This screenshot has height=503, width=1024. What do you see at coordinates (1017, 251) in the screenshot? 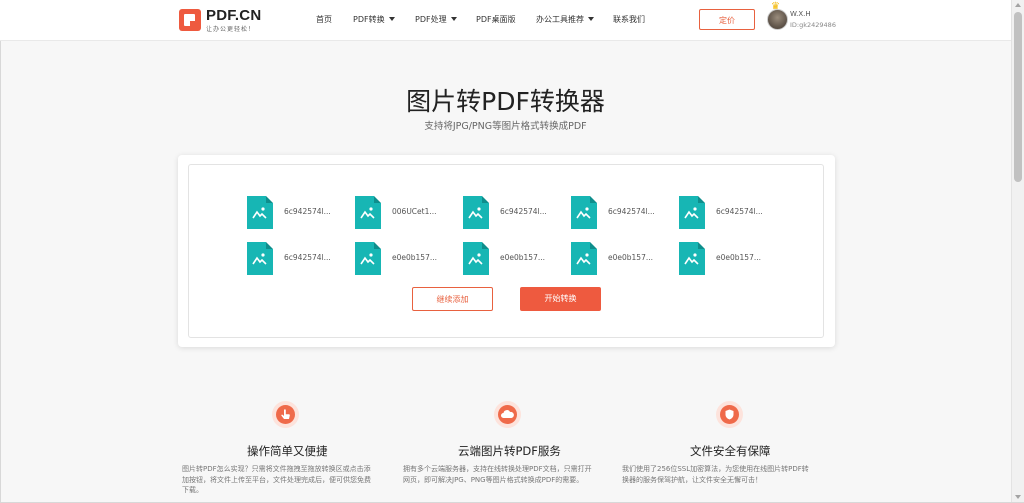
I see `vertical-scrollbar` at bounding box center [1017, 251].